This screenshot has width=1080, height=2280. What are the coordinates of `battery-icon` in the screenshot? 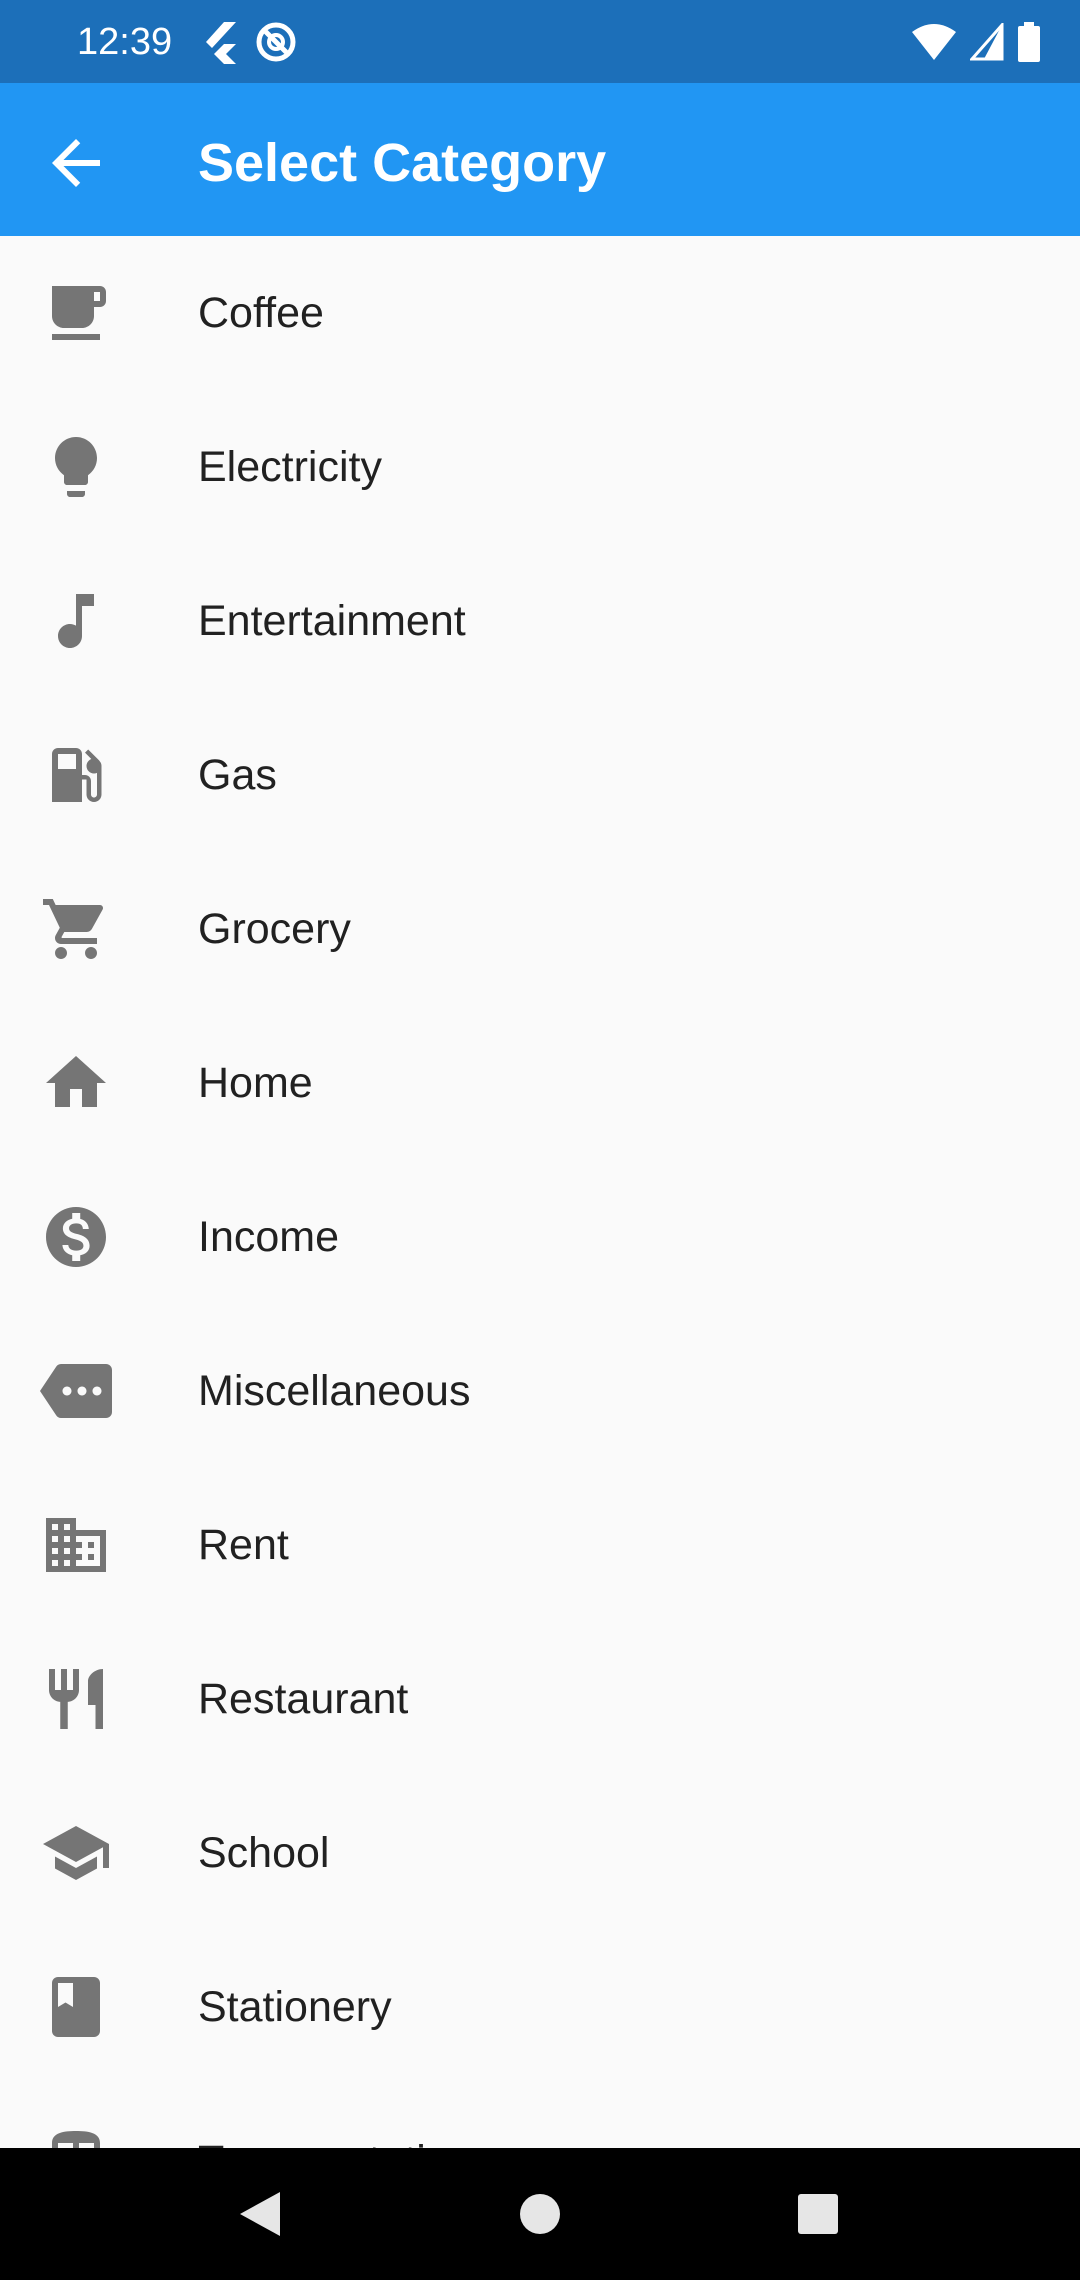 It's located at (1029, 42).